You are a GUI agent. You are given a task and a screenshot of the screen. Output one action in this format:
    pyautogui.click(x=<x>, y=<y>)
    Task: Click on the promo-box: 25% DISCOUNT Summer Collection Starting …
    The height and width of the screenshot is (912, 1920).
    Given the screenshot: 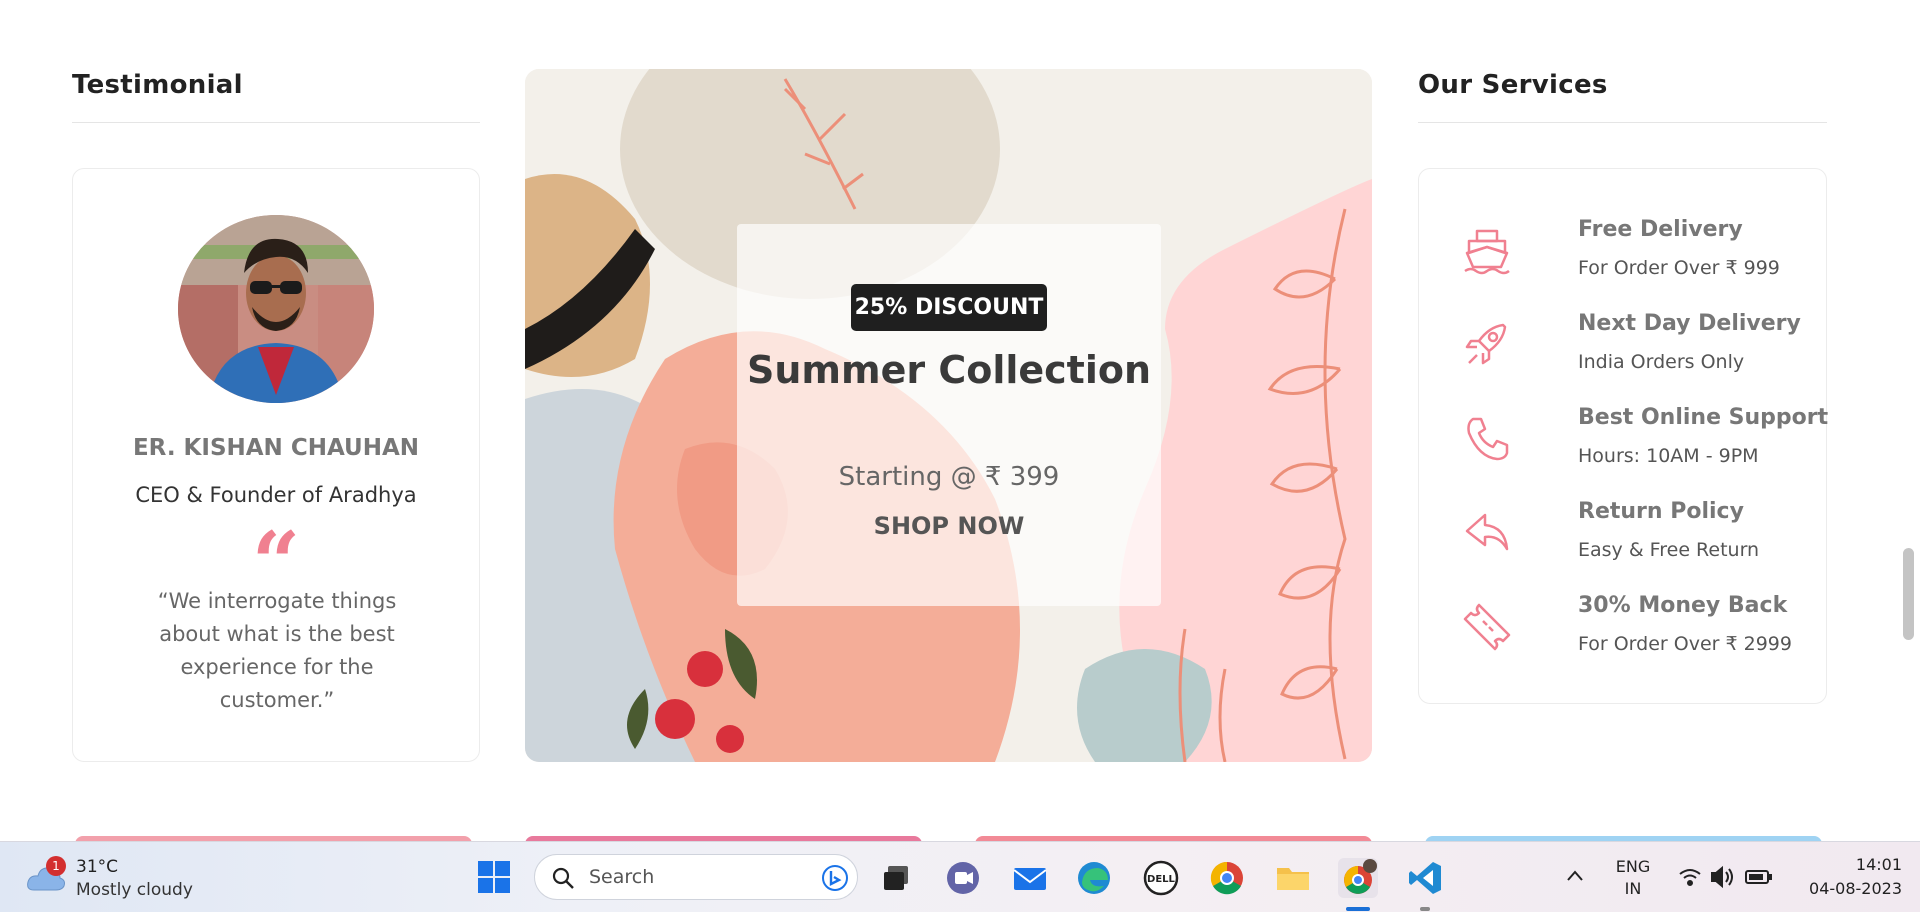 What is the action you would take?
    pyautogui.click(x=949, y=415)
    